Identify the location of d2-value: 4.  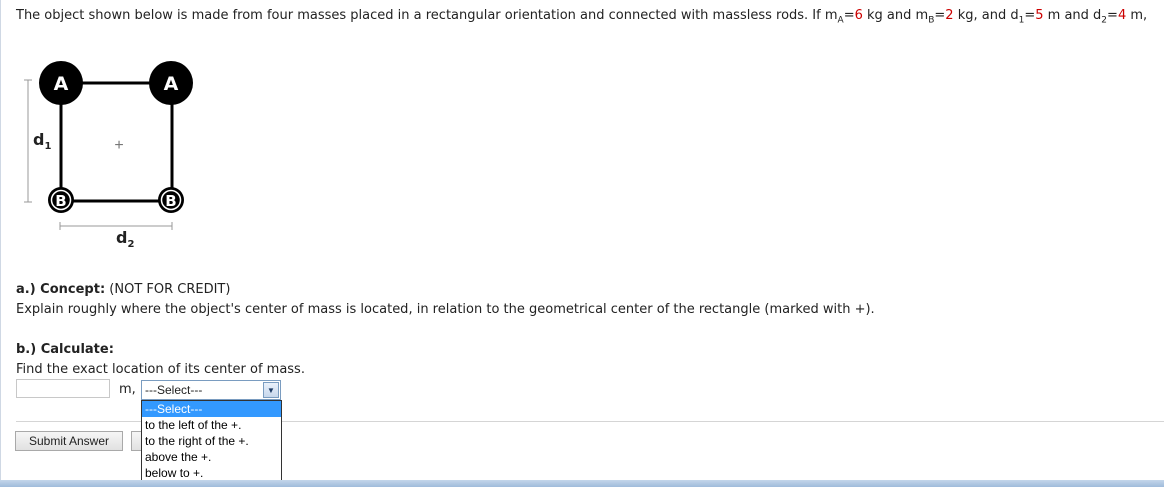
(1122, 15).